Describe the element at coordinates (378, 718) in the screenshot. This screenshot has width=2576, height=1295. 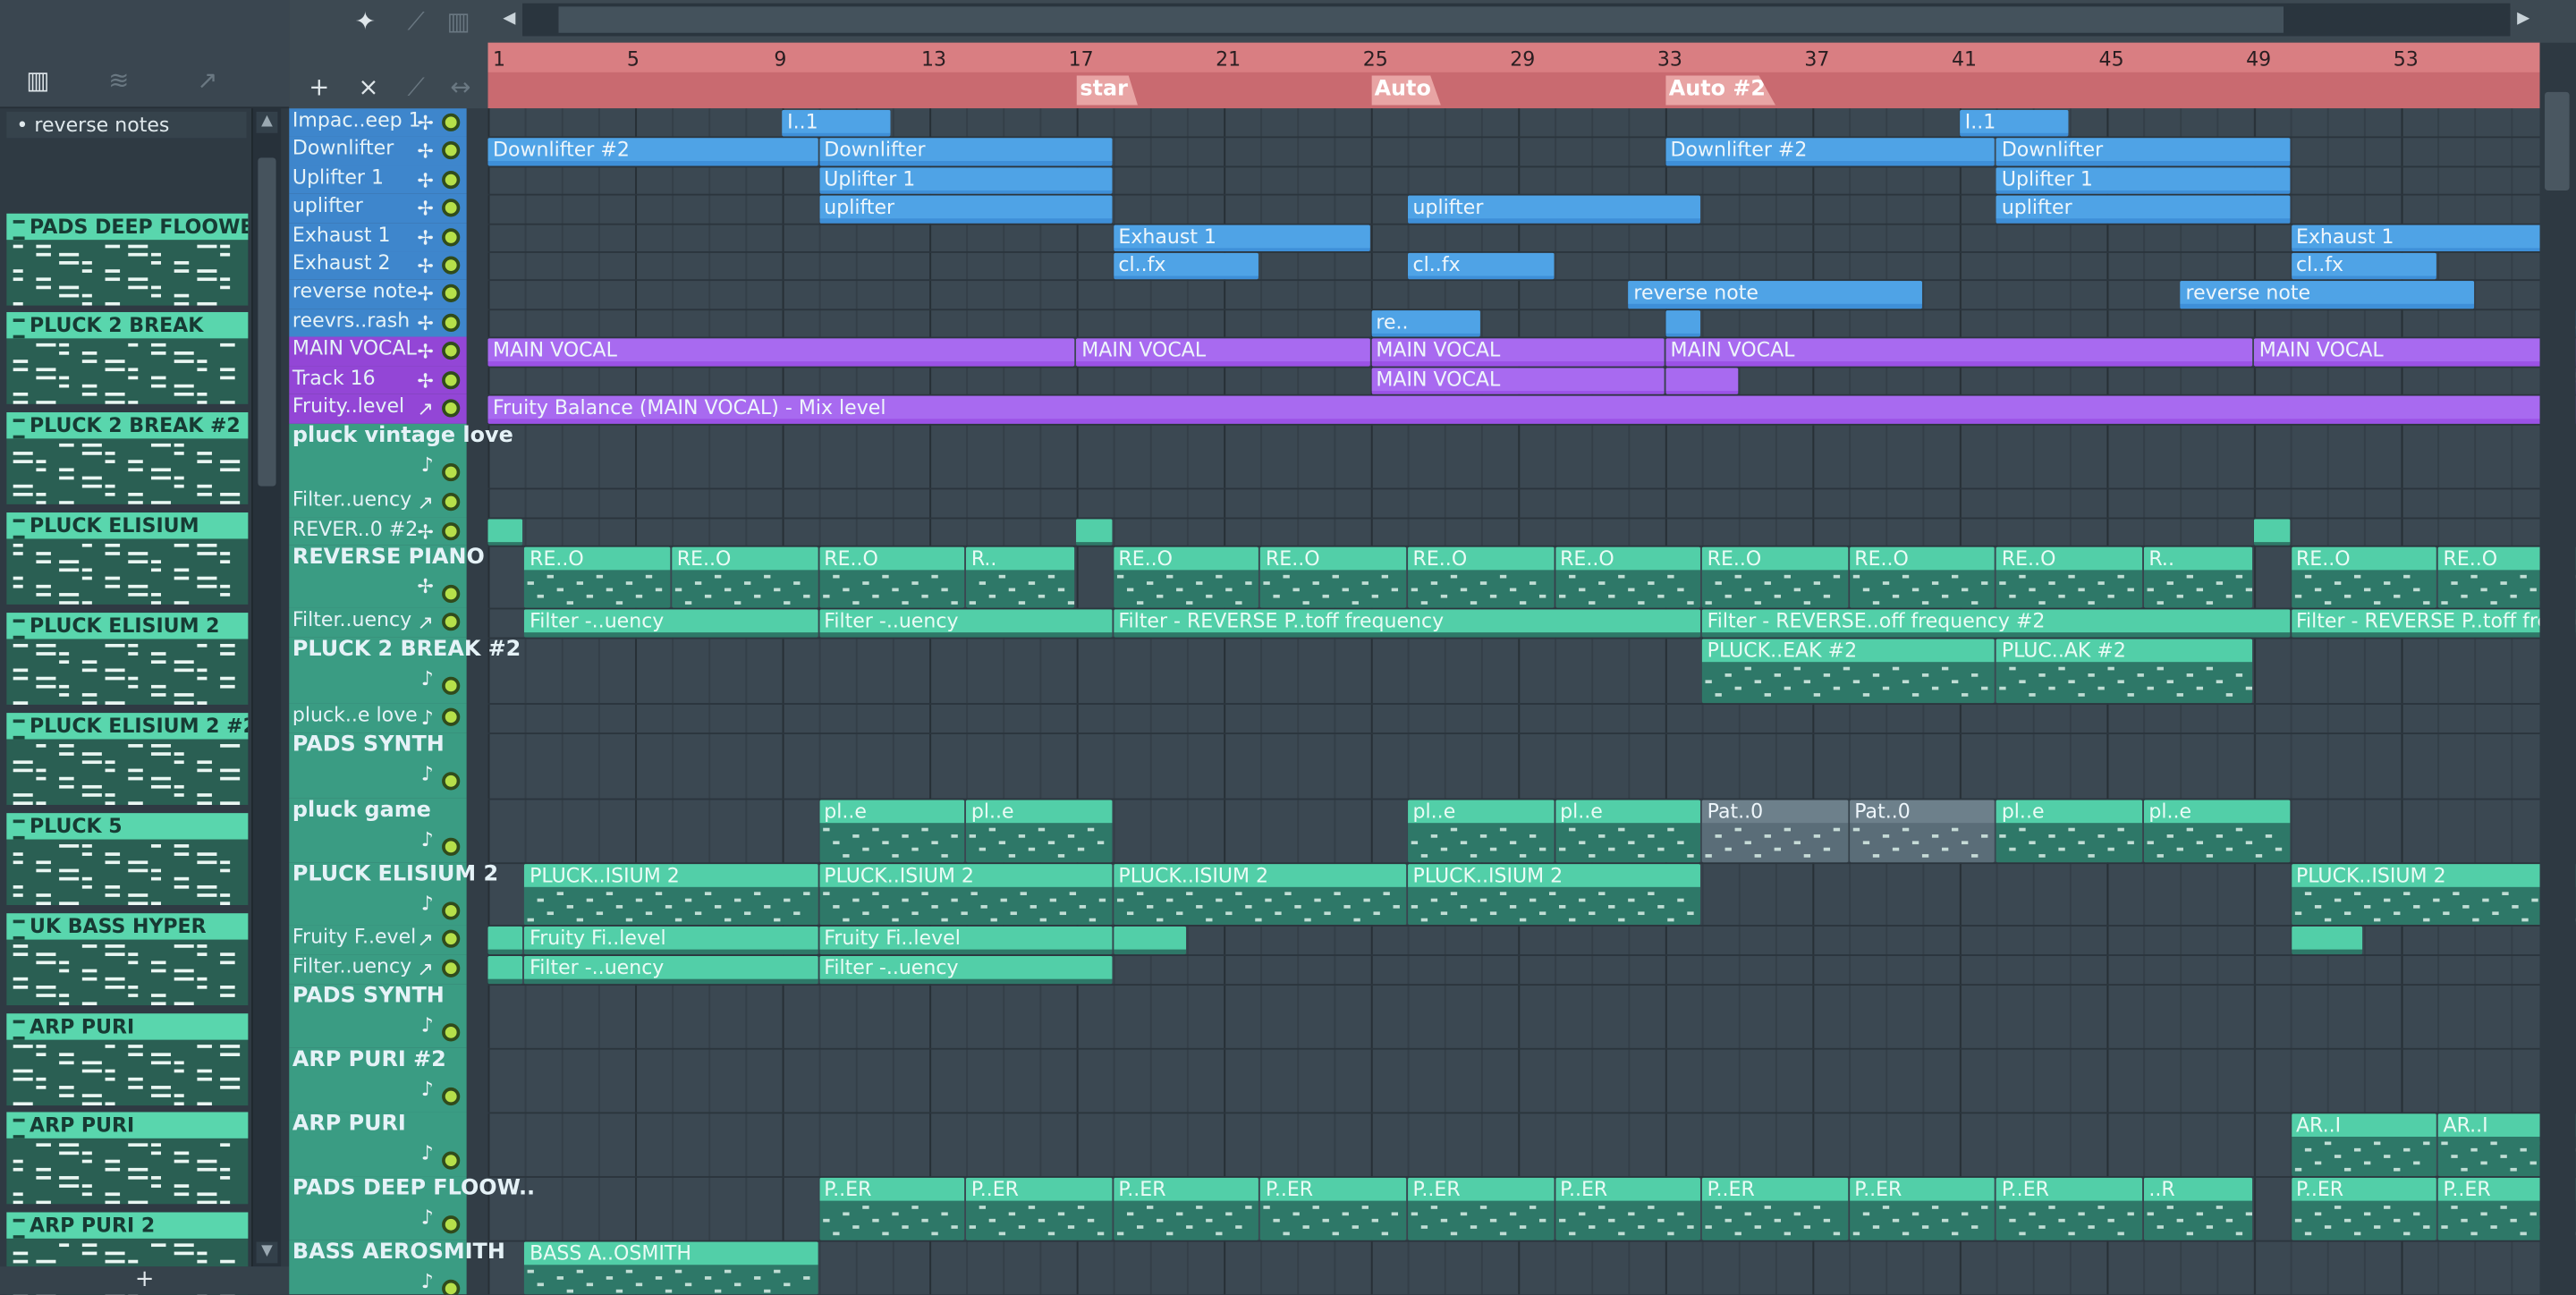
I see `track-header: pluck..e love ♪` at that location.